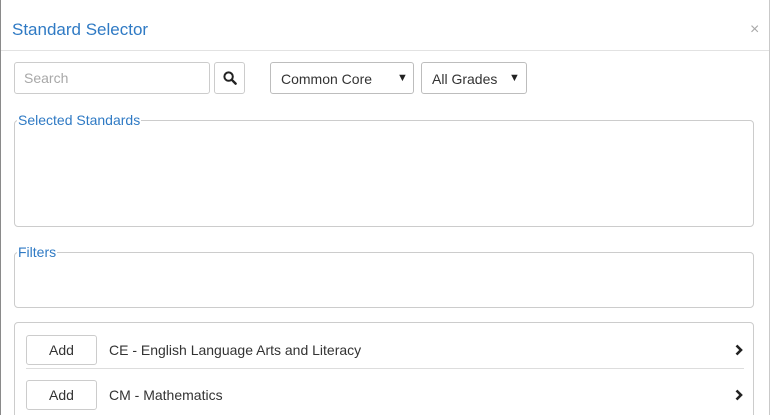  What do you see at coordinates (327, 79) in the screenshot?
I see `framework-select-value: Common Core` at bounding box center [327, 79].